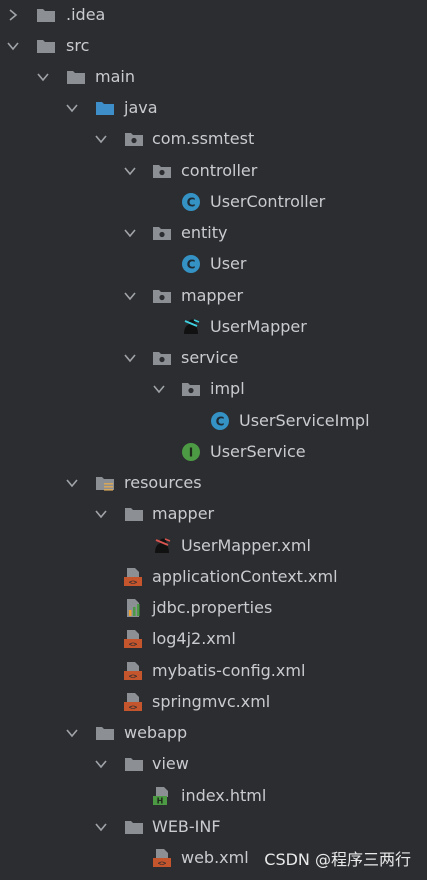  I want to click on properties-icon, so click(133, 608).